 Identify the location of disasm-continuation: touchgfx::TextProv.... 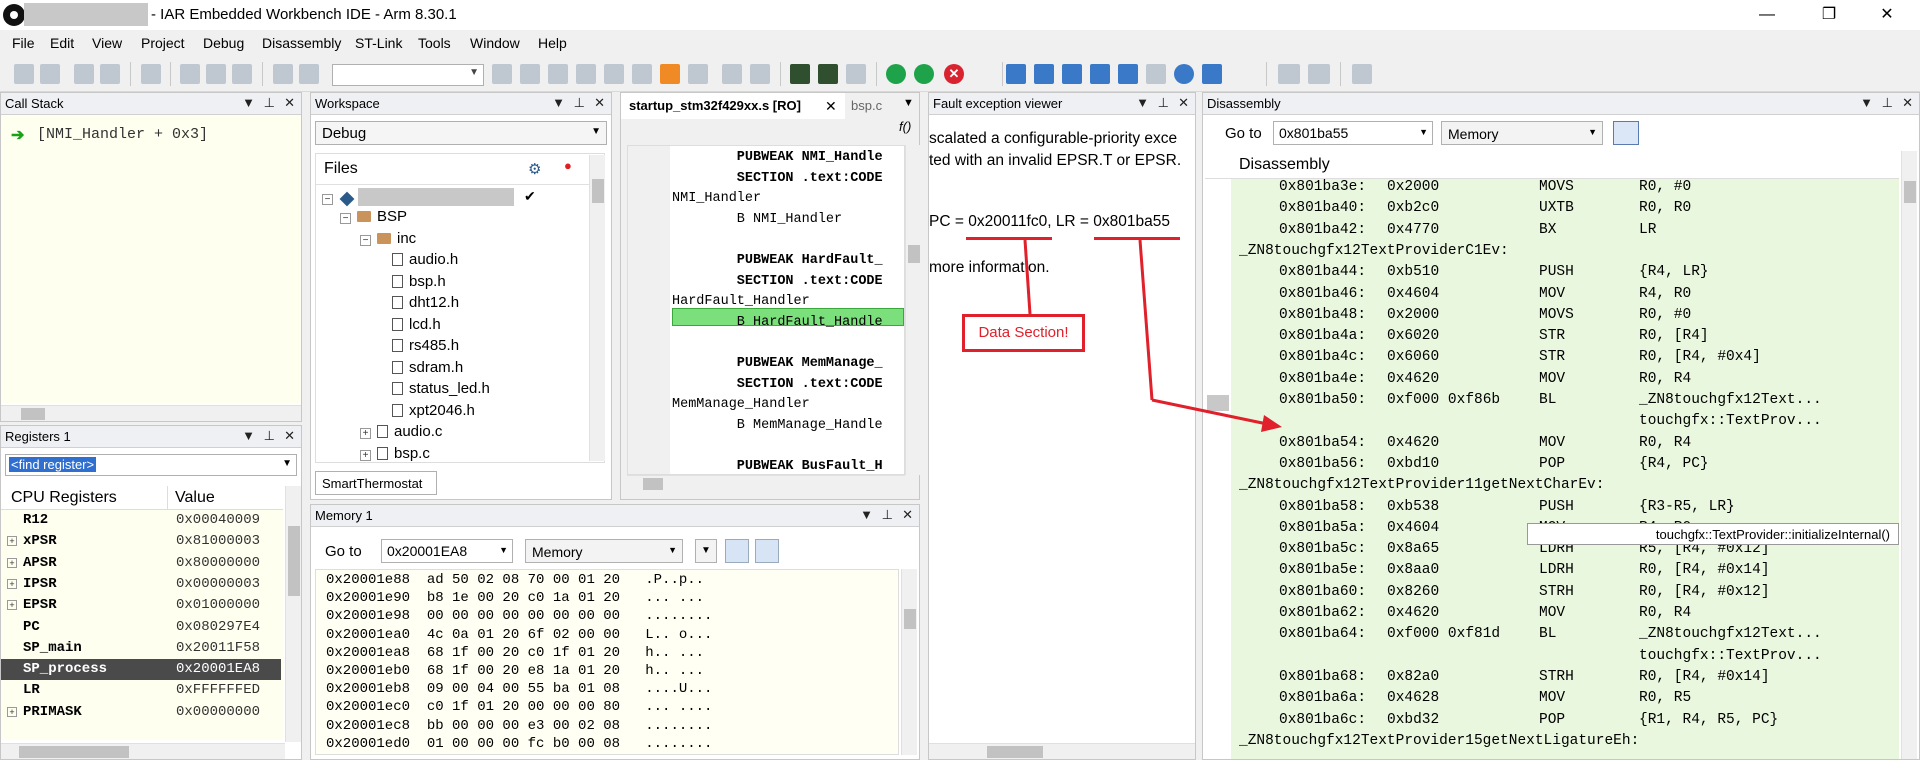
(1552, 423).